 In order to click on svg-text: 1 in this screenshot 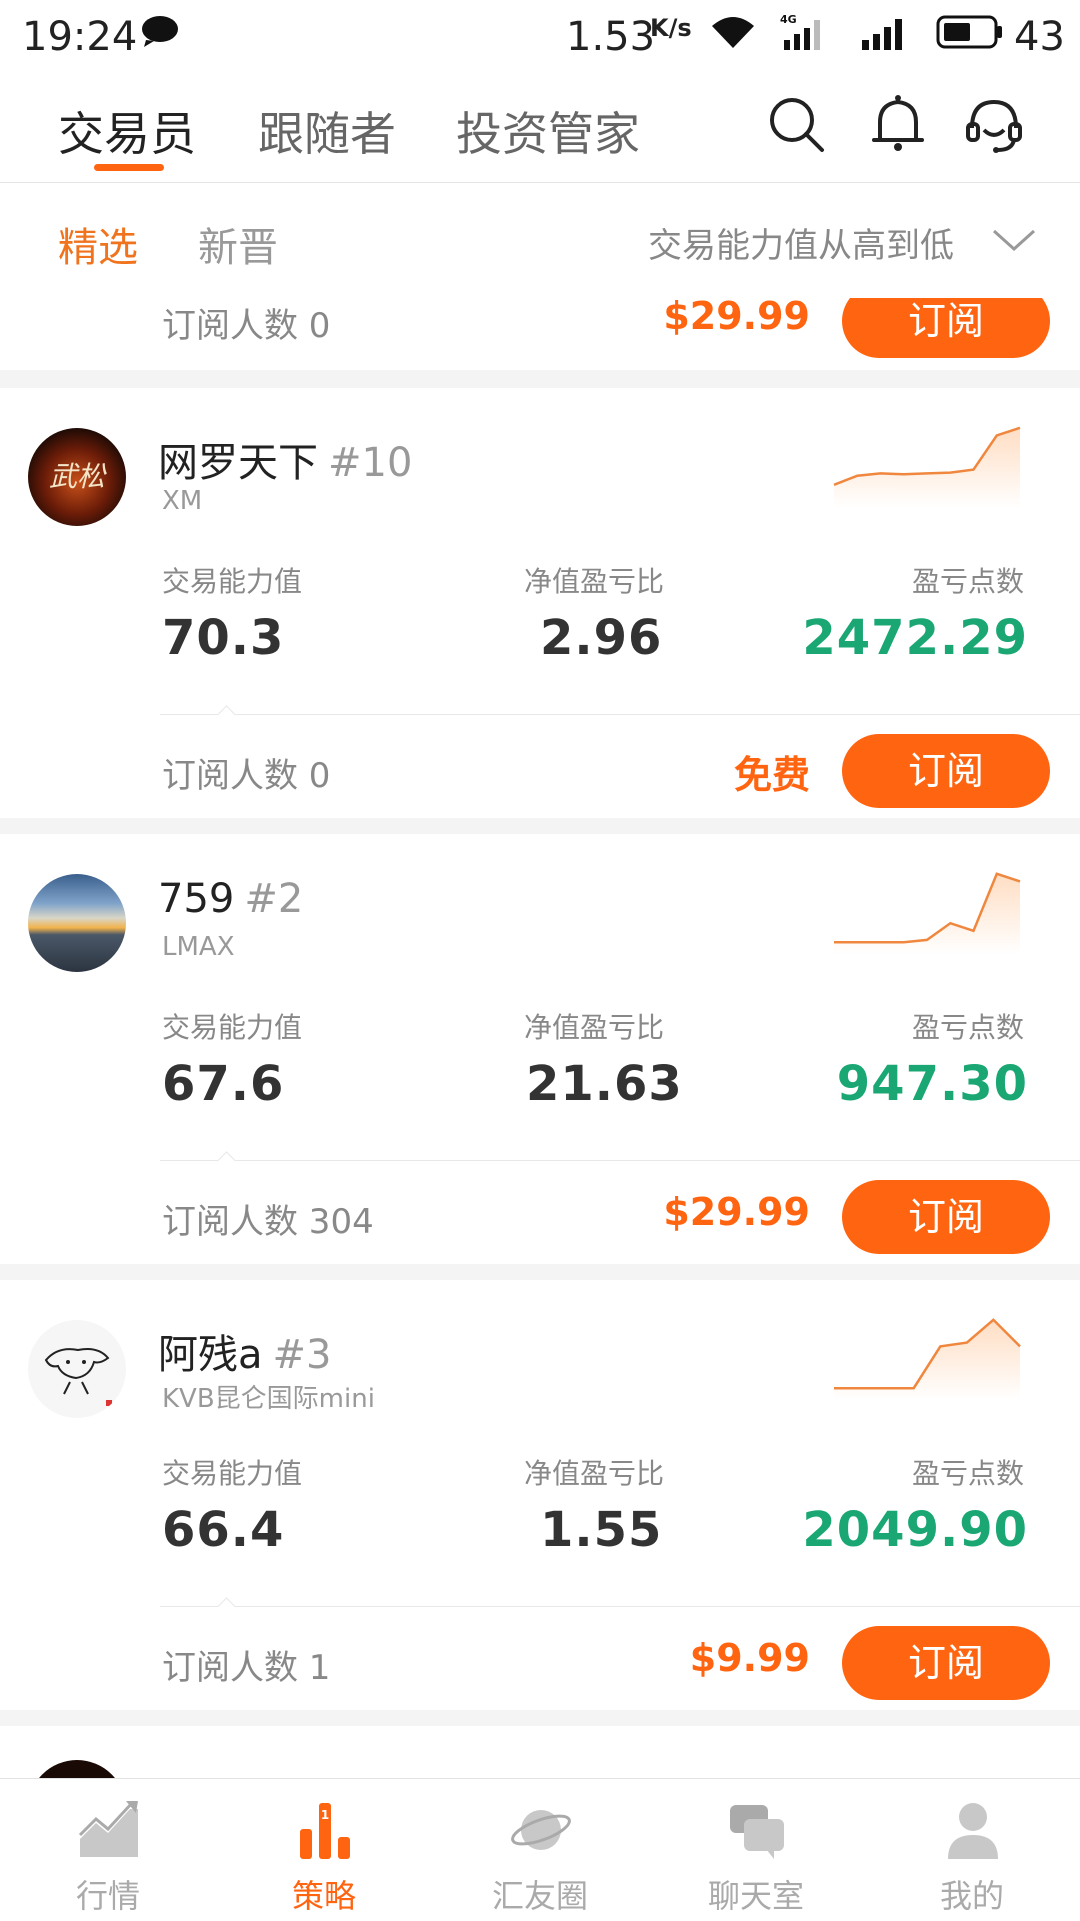, I will do `click(325, 1815)`.